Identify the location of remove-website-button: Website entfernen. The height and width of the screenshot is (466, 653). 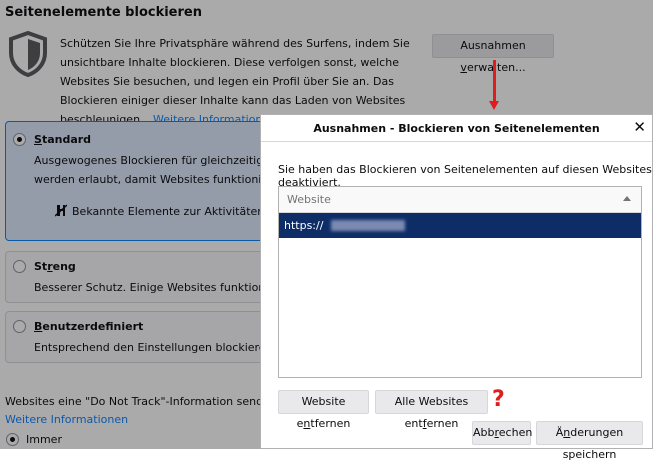
(323, 410).